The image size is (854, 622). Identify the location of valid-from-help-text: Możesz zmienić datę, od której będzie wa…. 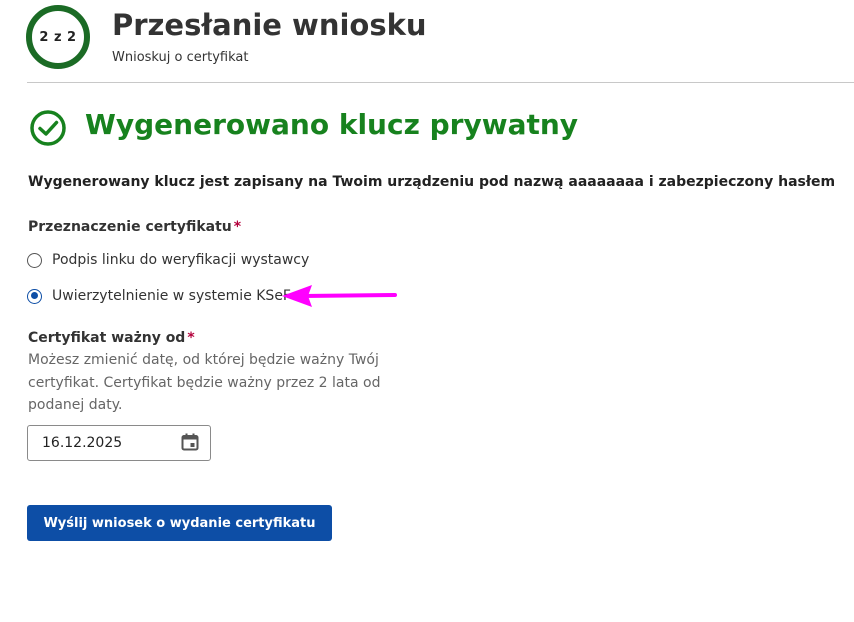
(204, 382).